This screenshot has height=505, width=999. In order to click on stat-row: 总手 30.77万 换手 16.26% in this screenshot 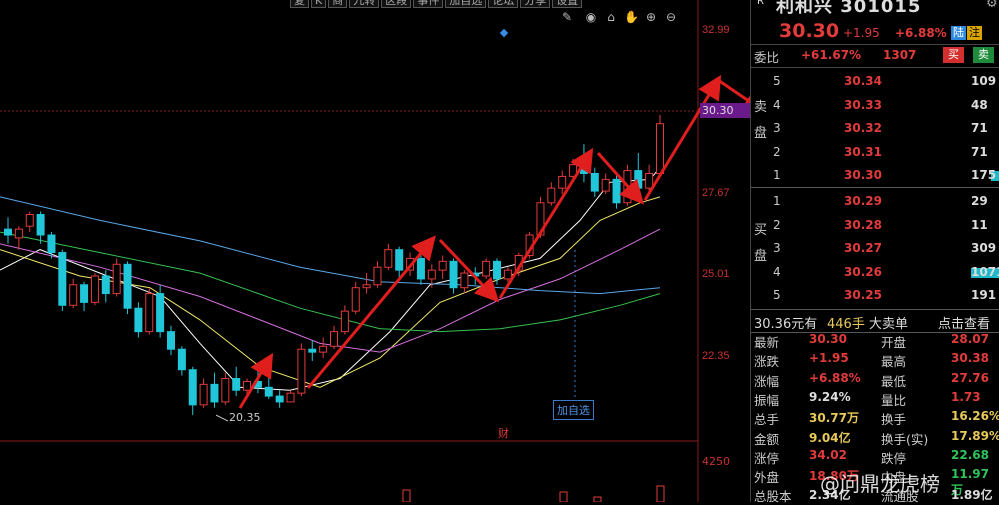, I will do `click(875, 418)`.